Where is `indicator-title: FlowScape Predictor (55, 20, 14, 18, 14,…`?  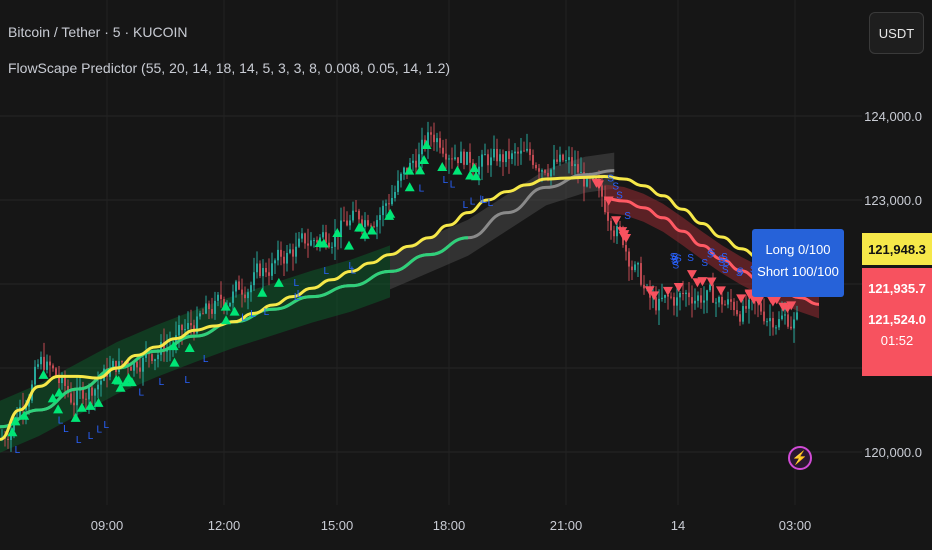
indicator-title: FlowScape Predictor (55, 20, 14, 18, 14,… is located at coordinates (229, 68).